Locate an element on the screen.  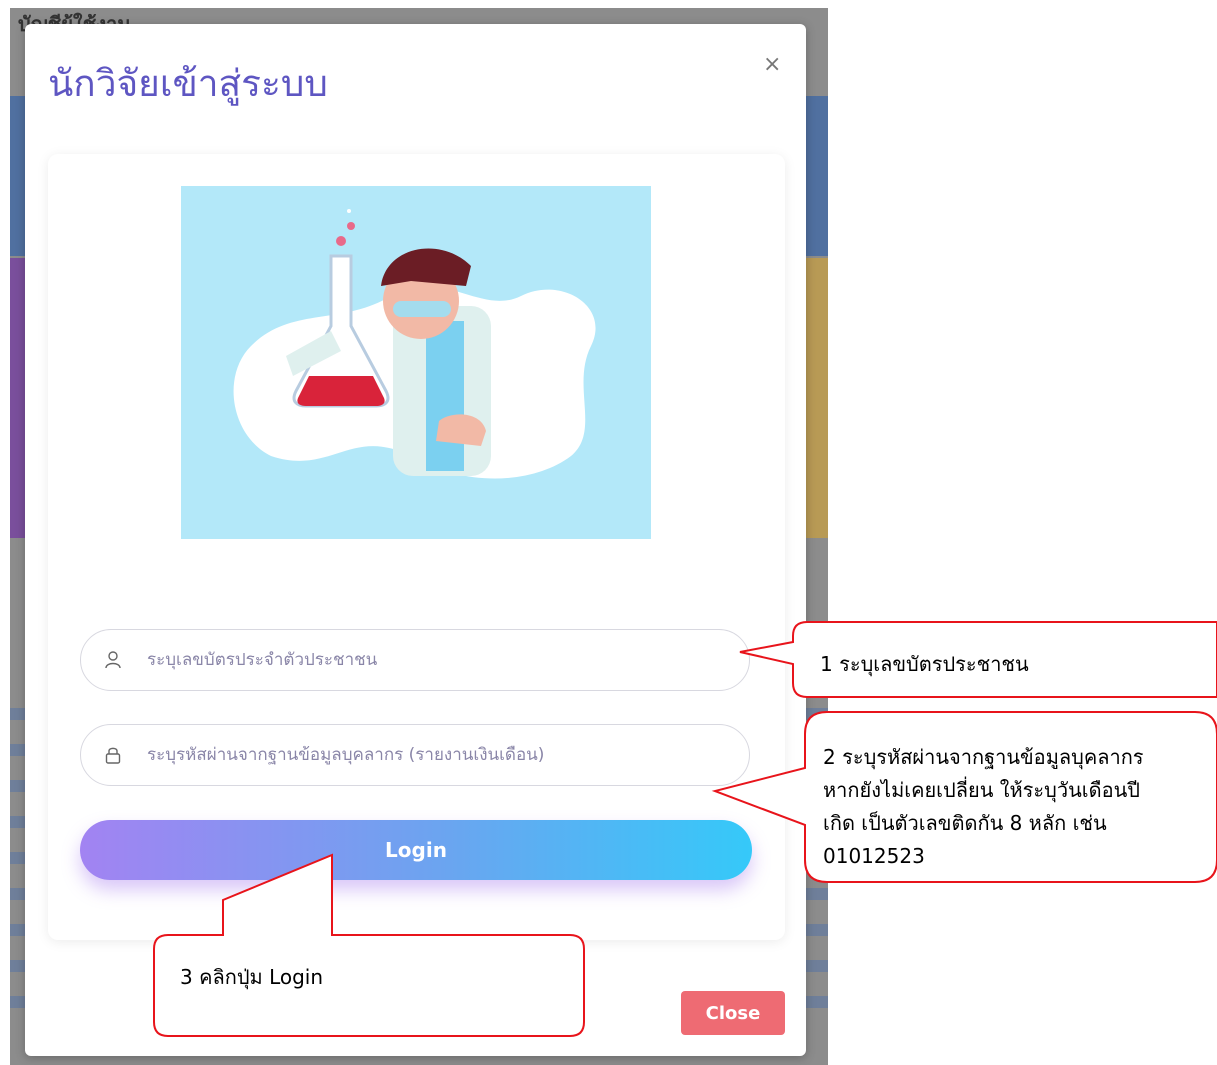
callout-step-3: 3 คลิกปุ่ม Login is located at coordinates (252, 977).